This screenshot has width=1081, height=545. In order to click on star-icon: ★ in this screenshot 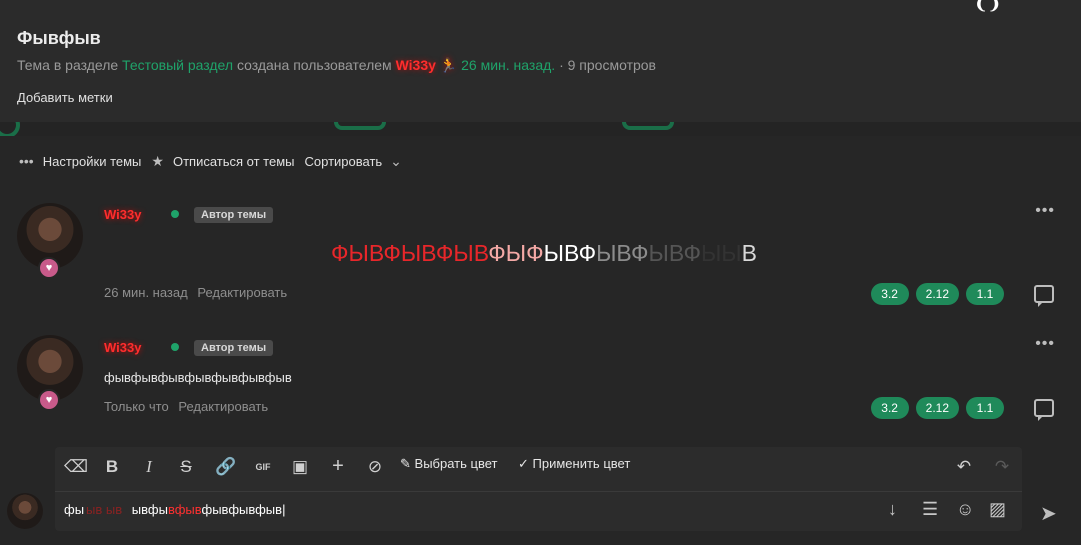, I will do `click(157, 160)`.